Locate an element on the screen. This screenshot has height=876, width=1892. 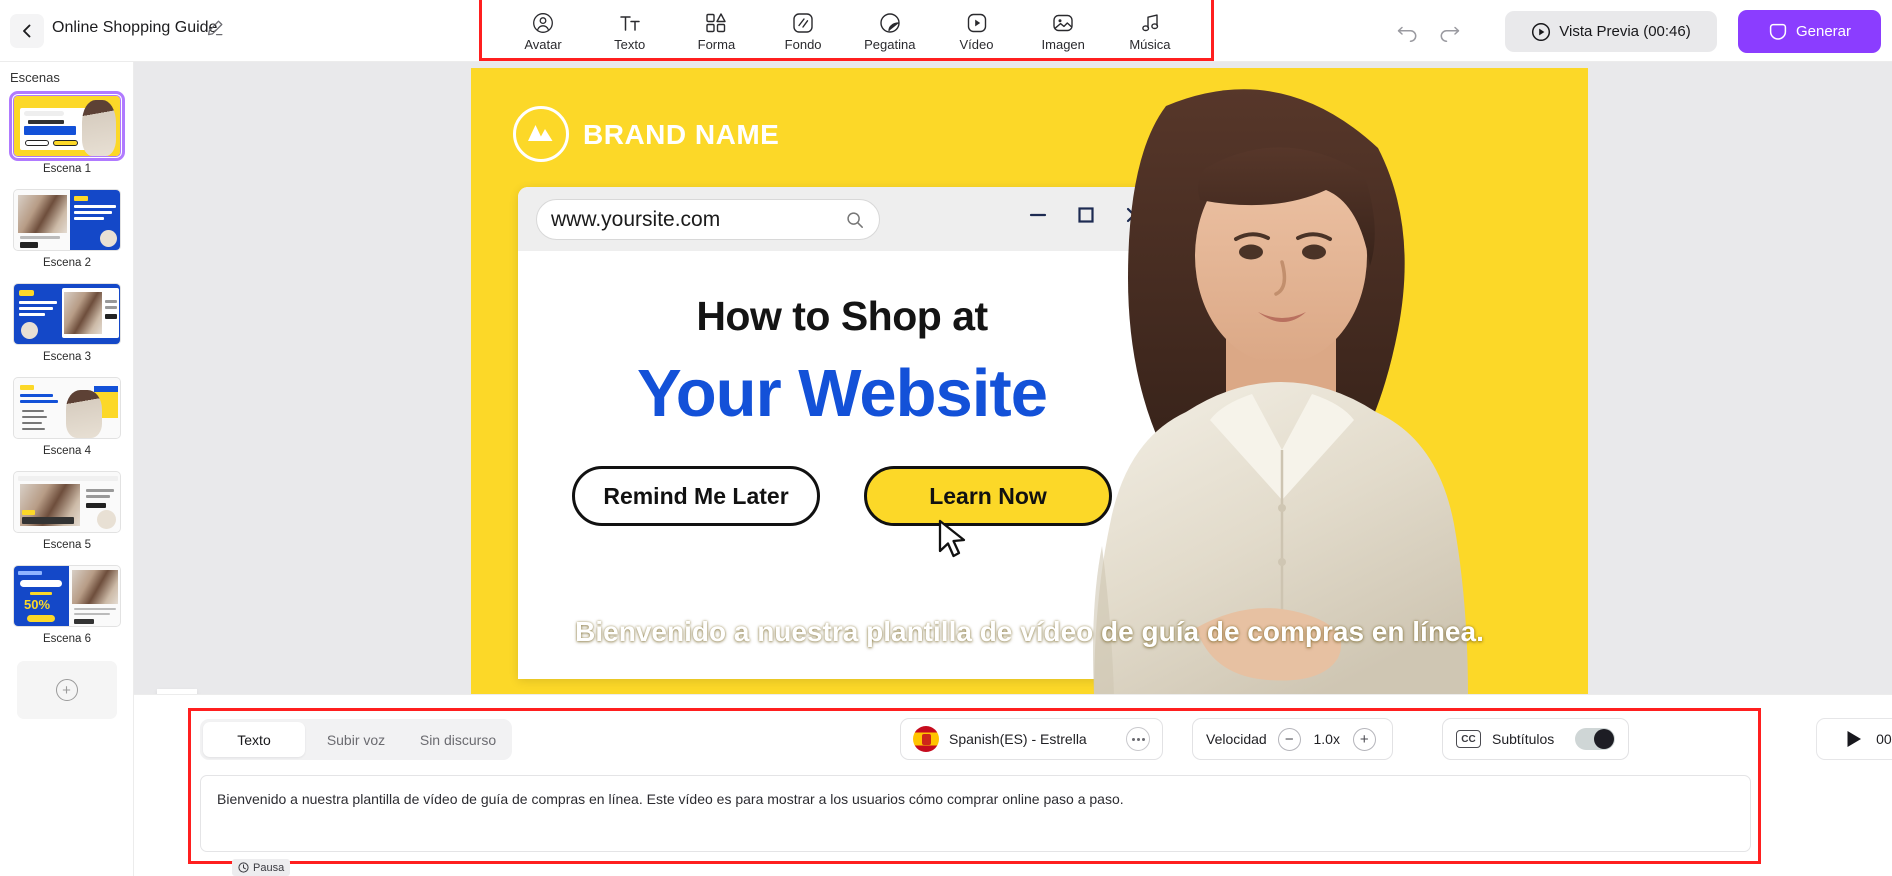
mouse-pointer-icon is located at coordinates (952, 538).